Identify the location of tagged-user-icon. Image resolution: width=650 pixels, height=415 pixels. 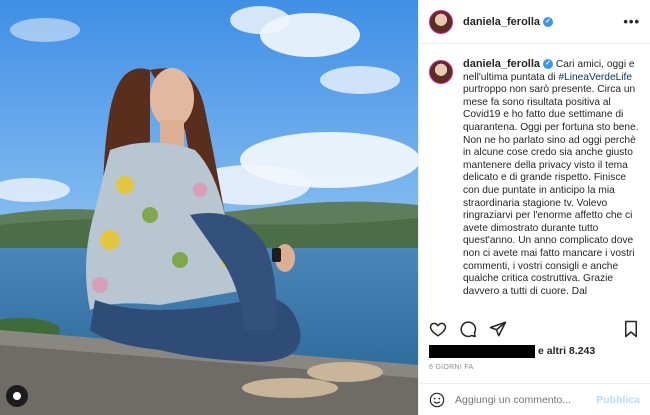
(17, 396).